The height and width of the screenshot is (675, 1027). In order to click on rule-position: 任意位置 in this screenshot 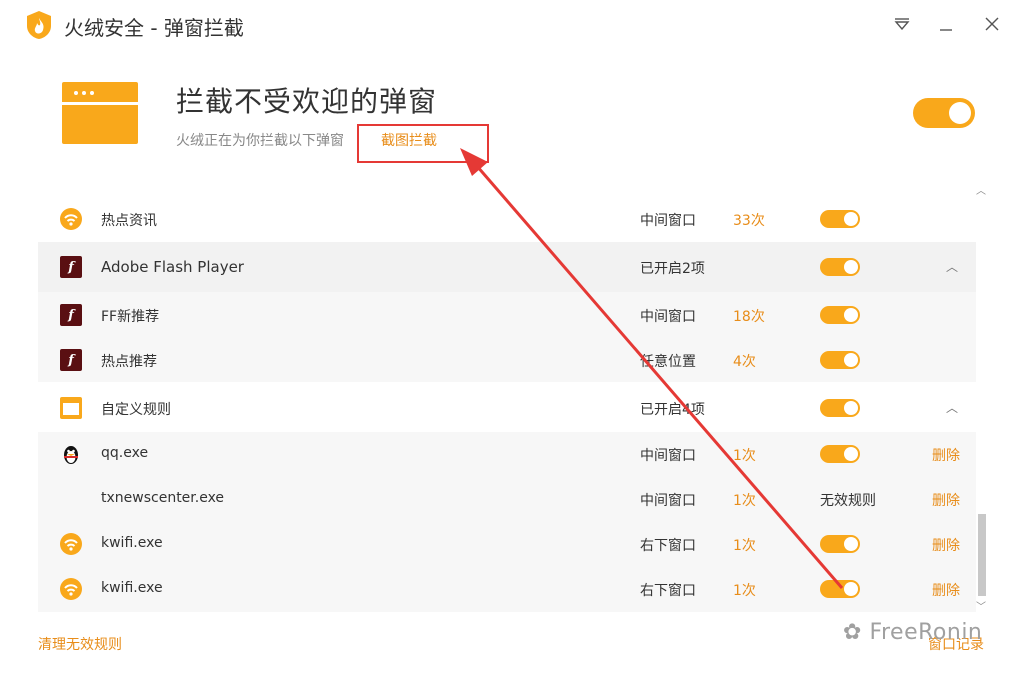, I will do `click(668, 362)`.